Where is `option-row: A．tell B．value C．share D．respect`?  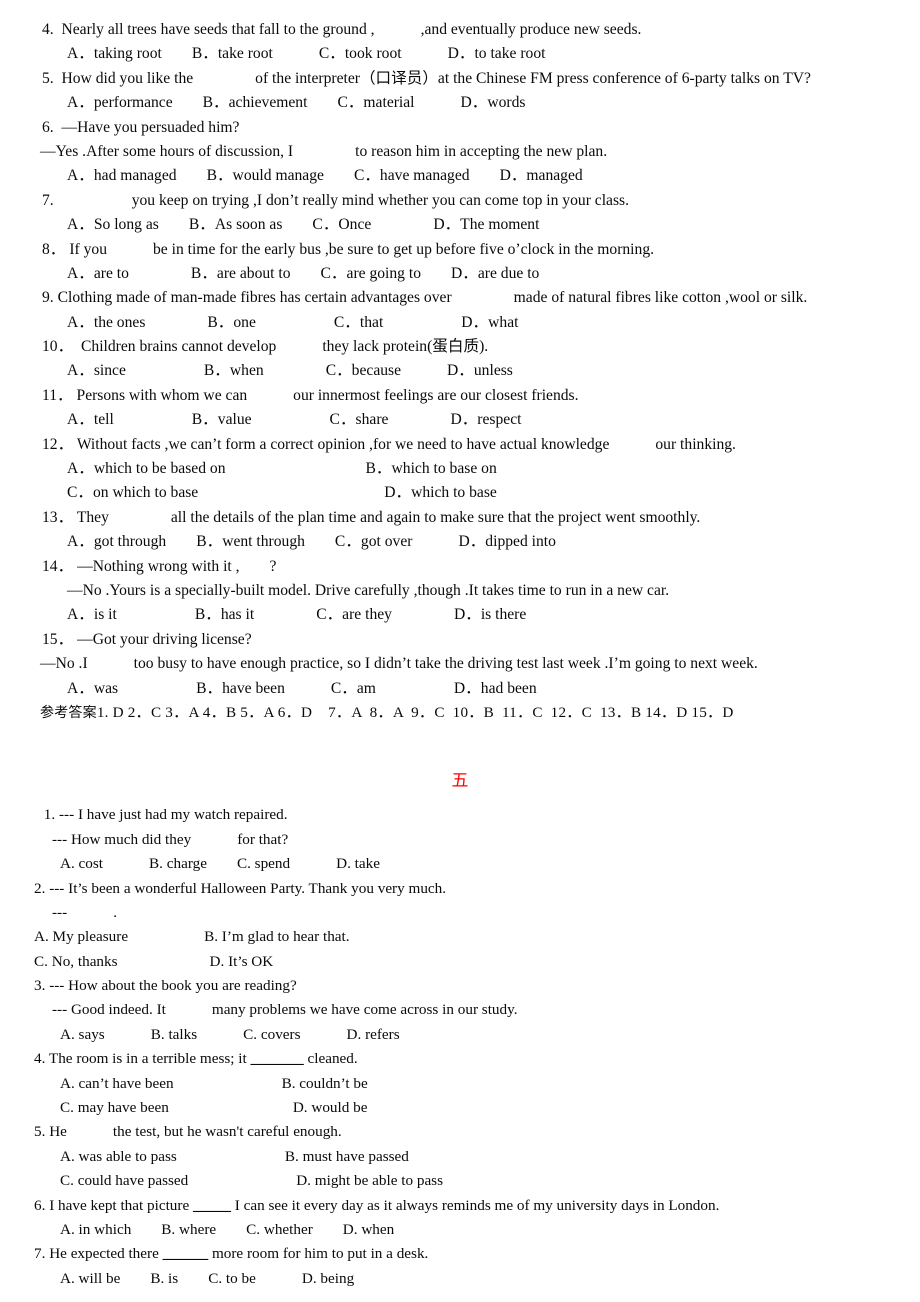
option-row: A．tell B．value C．share D．respect is located at coordinates (460, 420).